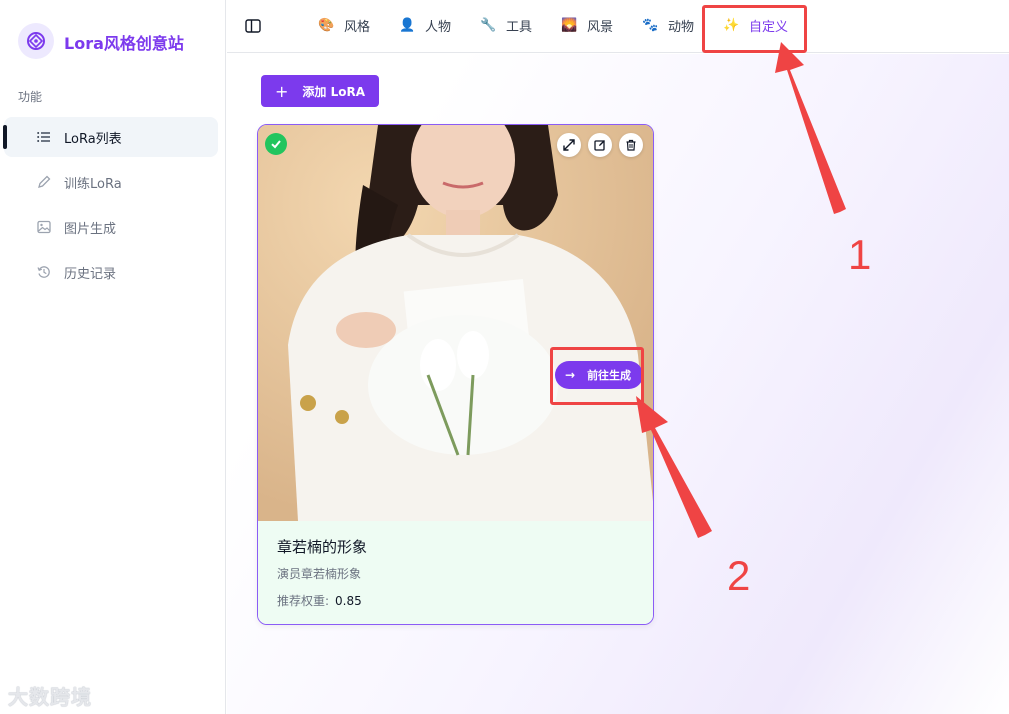  Describe the element at coordinates (860, 254) in the screenshot. I see `annotation-label-1: 1` at that location.